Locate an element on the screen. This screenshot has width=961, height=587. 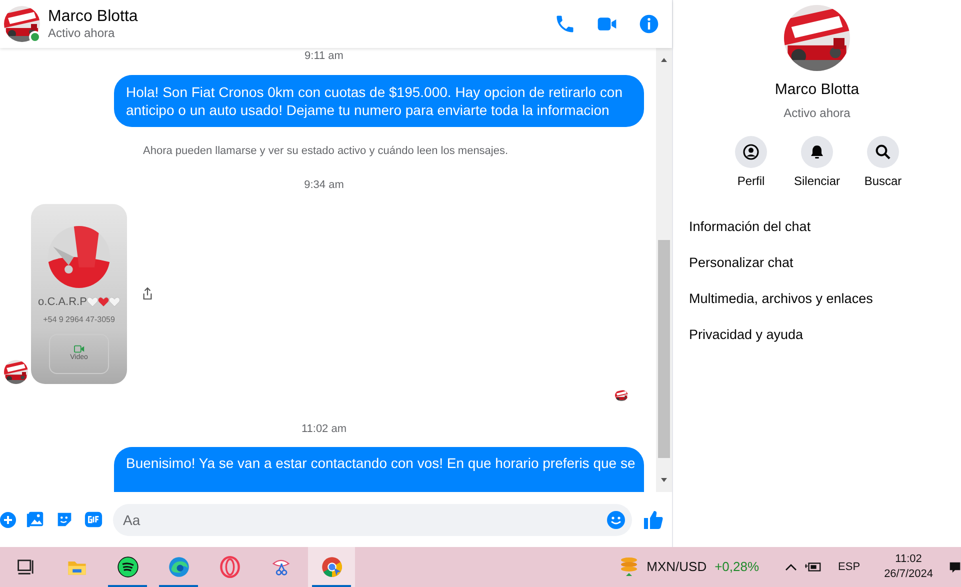
timestamp: 9:34 am is located at coordinates (324, 185).